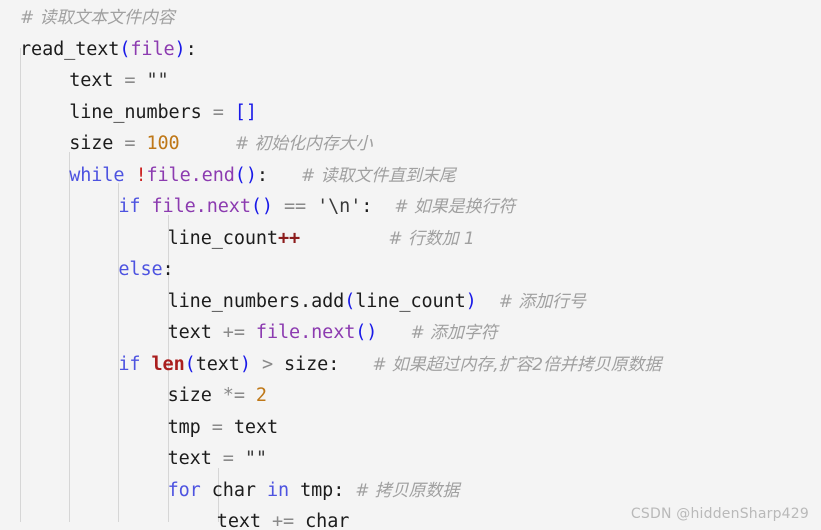  I want to click on token-comment: # 读取文件直到末尾, so click(378, 175).